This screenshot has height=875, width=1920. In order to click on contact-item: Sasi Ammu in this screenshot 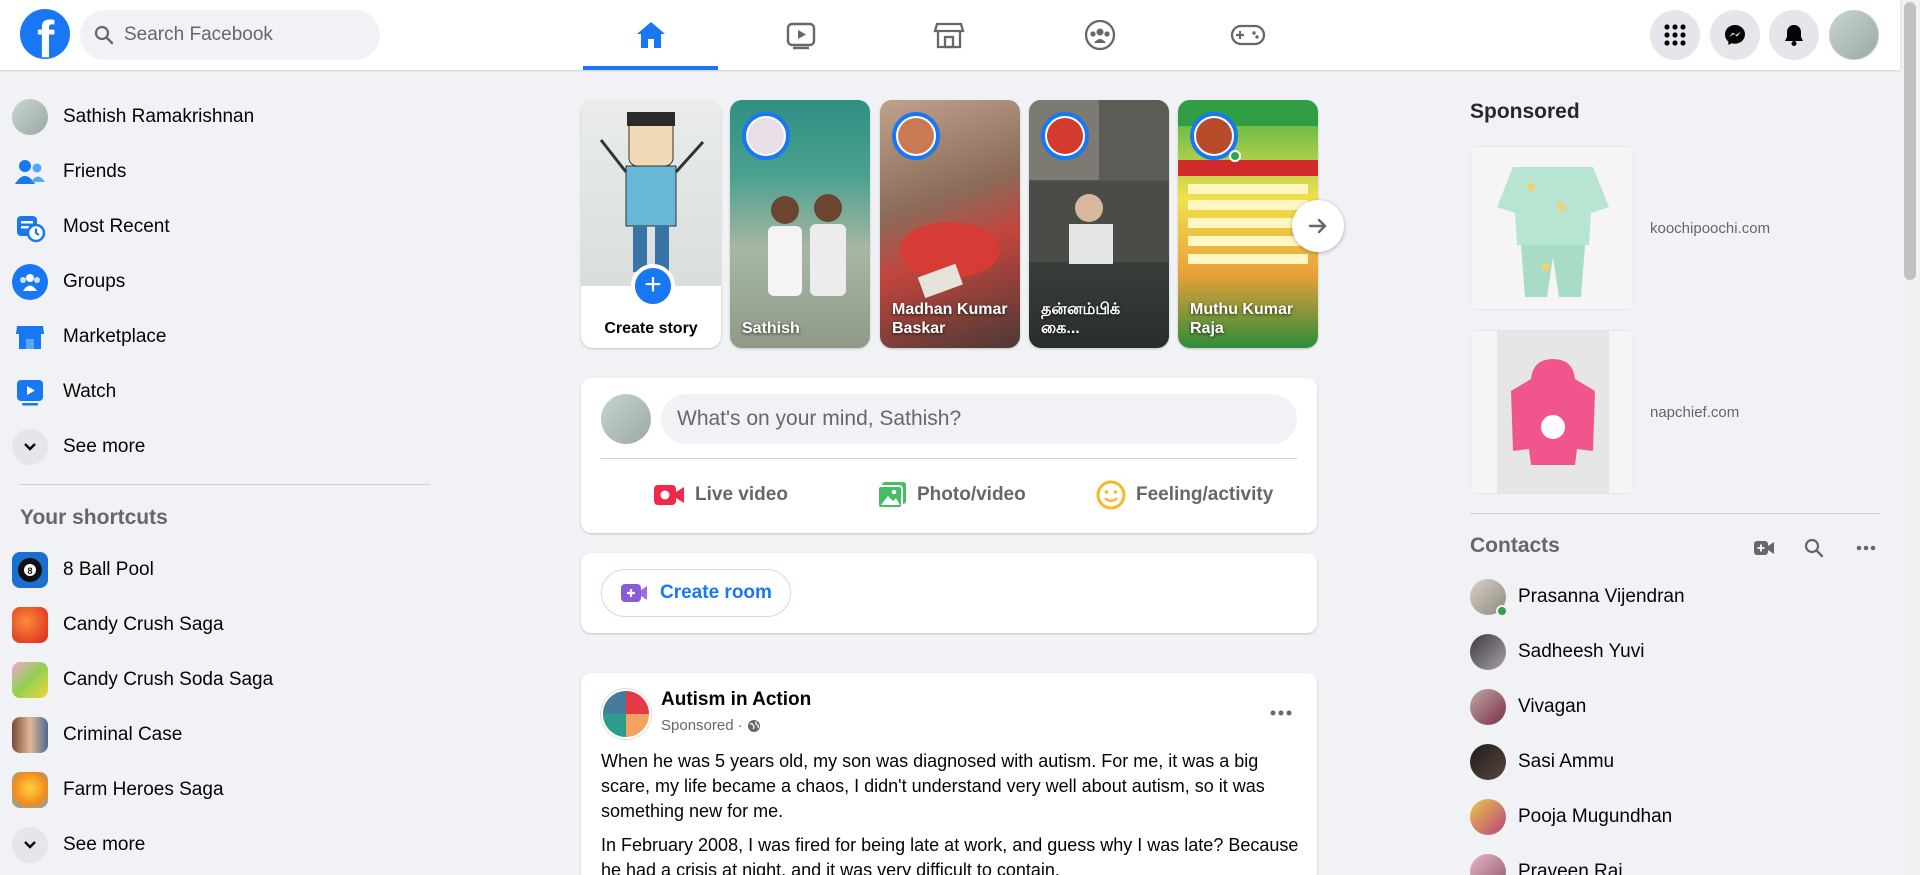, I will do `click(1672, 762)`.